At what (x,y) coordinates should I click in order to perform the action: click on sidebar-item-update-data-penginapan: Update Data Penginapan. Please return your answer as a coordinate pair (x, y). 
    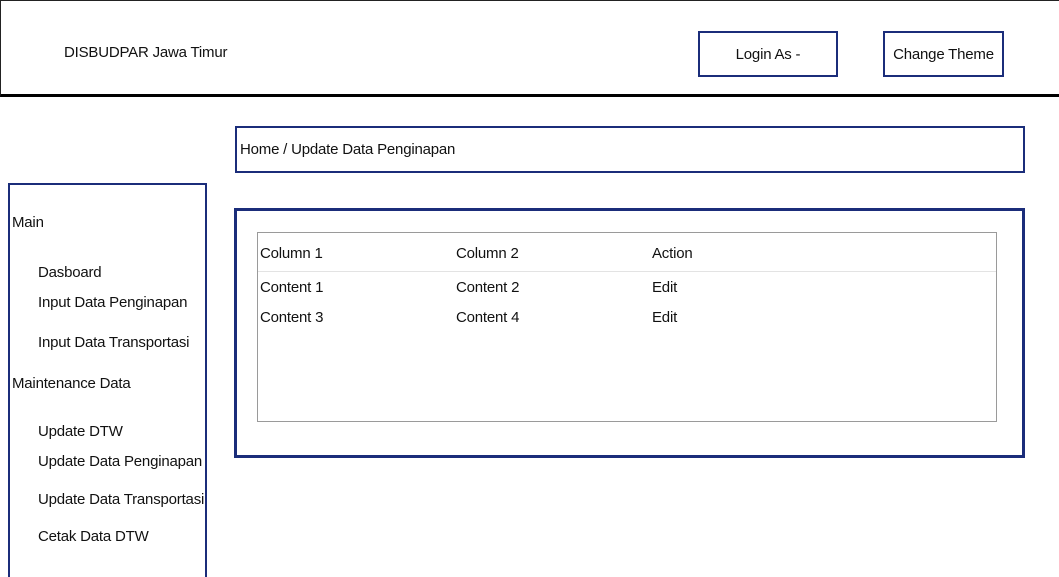
    Looking at the image, I should click on (120, 461).